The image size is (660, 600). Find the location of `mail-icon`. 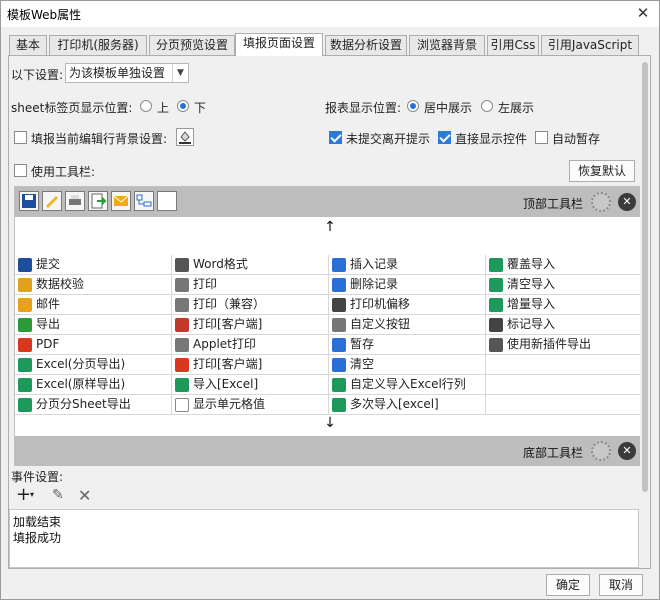

mail-icon is located at coordinates (121, 201).